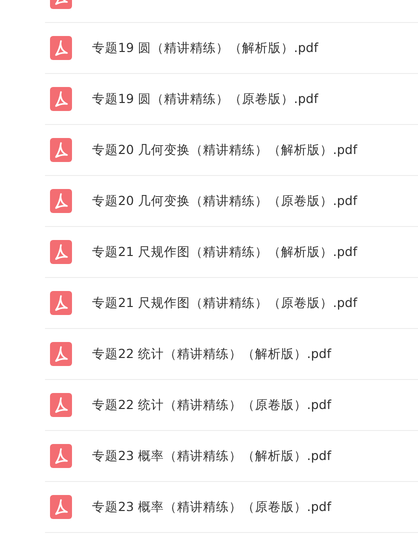  Describe the element at coordinates (225, 201) in the screenshot. I see `file-name: 专题20 几何变换（精讲精练）（原卷版）.pdf` at that location.